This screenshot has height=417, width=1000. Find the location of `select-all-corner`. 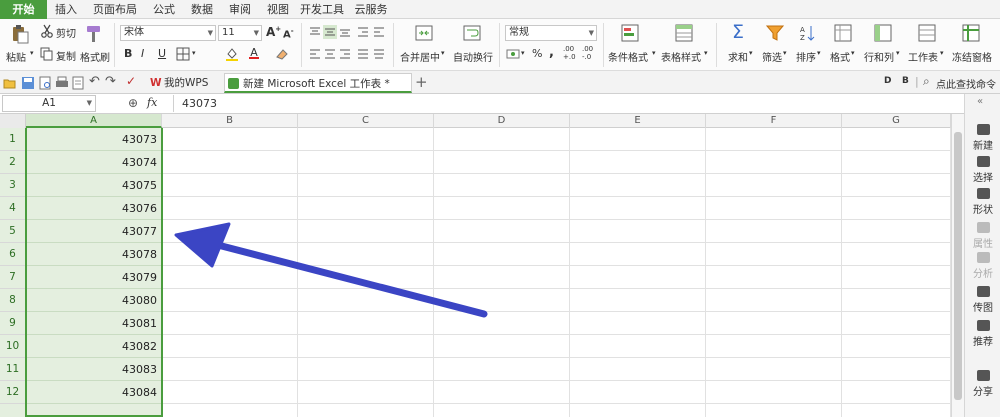

select-all-corner is located at coordinates (13, 121).